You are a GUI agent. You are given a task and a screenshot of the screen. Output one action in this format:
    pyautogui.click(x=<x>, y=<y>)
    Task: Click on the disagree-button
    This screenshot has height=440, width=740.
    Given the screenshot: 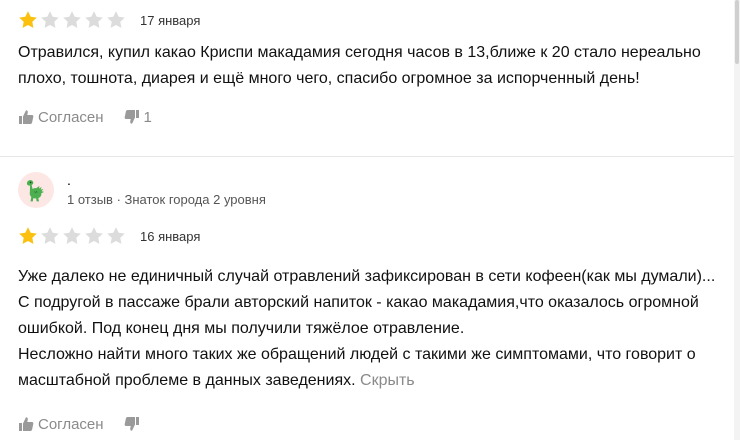 What is the action you would take?
    pyautogui.click(x=134, y=424)
    